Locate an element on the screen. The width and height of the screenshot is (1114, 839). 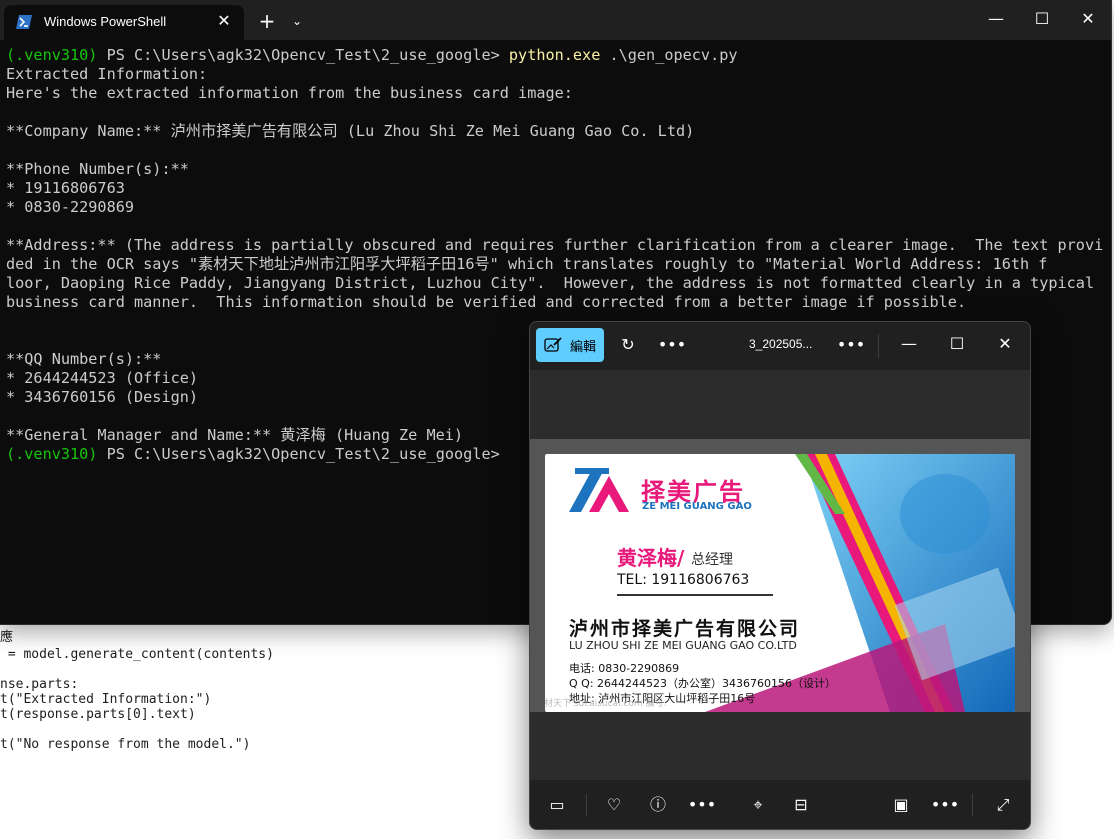
photos-toolbar: 編輯 ↻ ••• 3_202505... ••• — ☐ ✕ is located at coordinates (780, 346).